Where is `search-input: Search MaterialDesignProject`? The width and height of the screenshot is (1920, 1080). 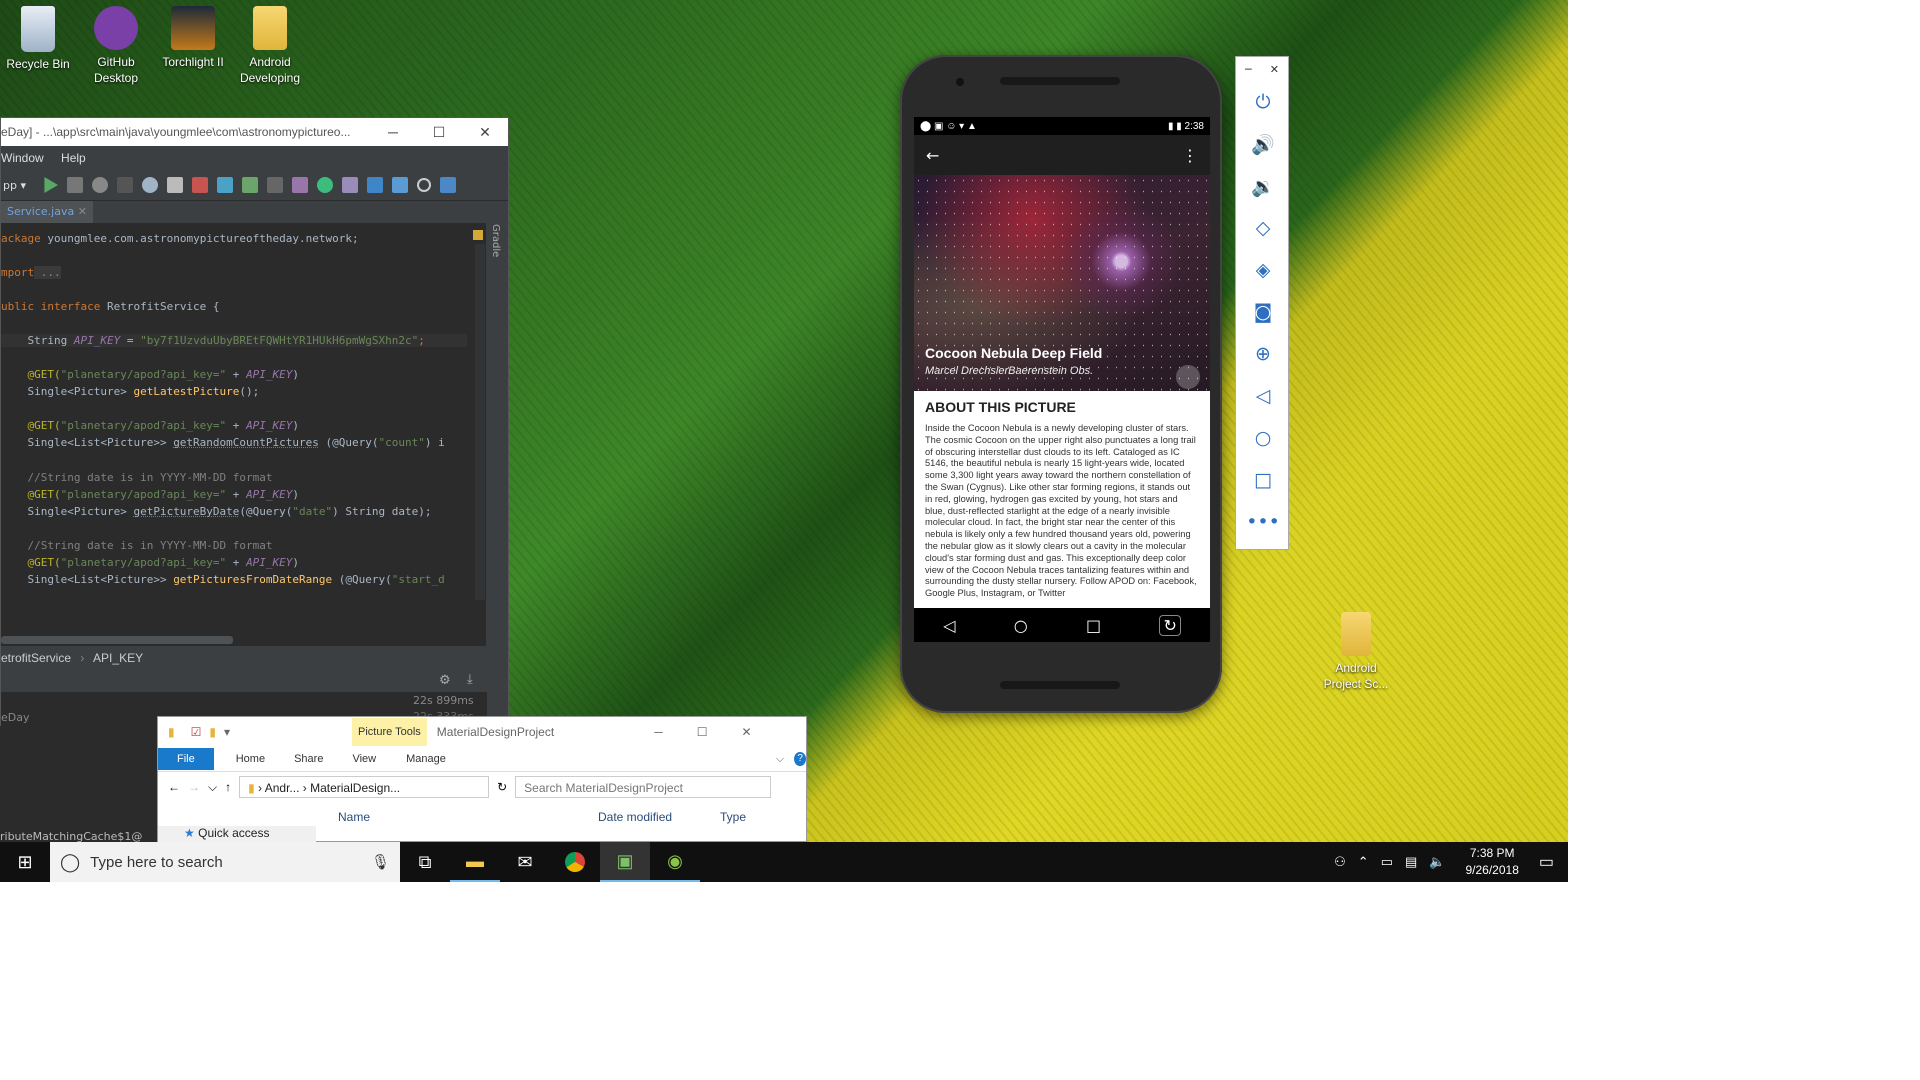
search-input: Search MaterialDesignProject is located at coordinates (643, 787).